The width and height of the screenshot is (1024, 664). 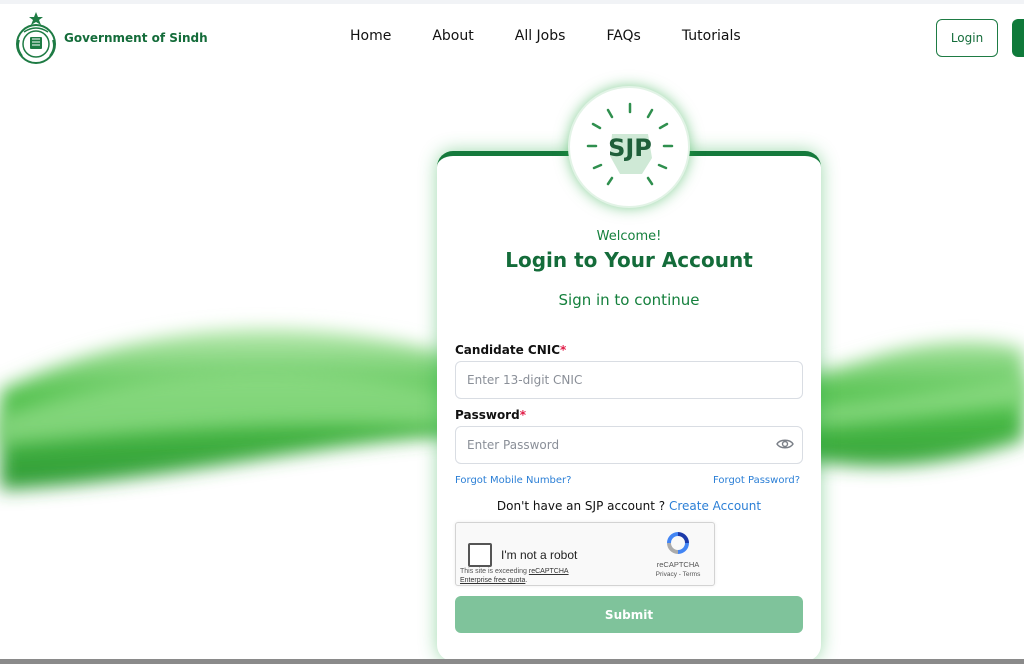 I want to click on recaptcha-terms: Privacy - Terms, so click(x=678, y=574).